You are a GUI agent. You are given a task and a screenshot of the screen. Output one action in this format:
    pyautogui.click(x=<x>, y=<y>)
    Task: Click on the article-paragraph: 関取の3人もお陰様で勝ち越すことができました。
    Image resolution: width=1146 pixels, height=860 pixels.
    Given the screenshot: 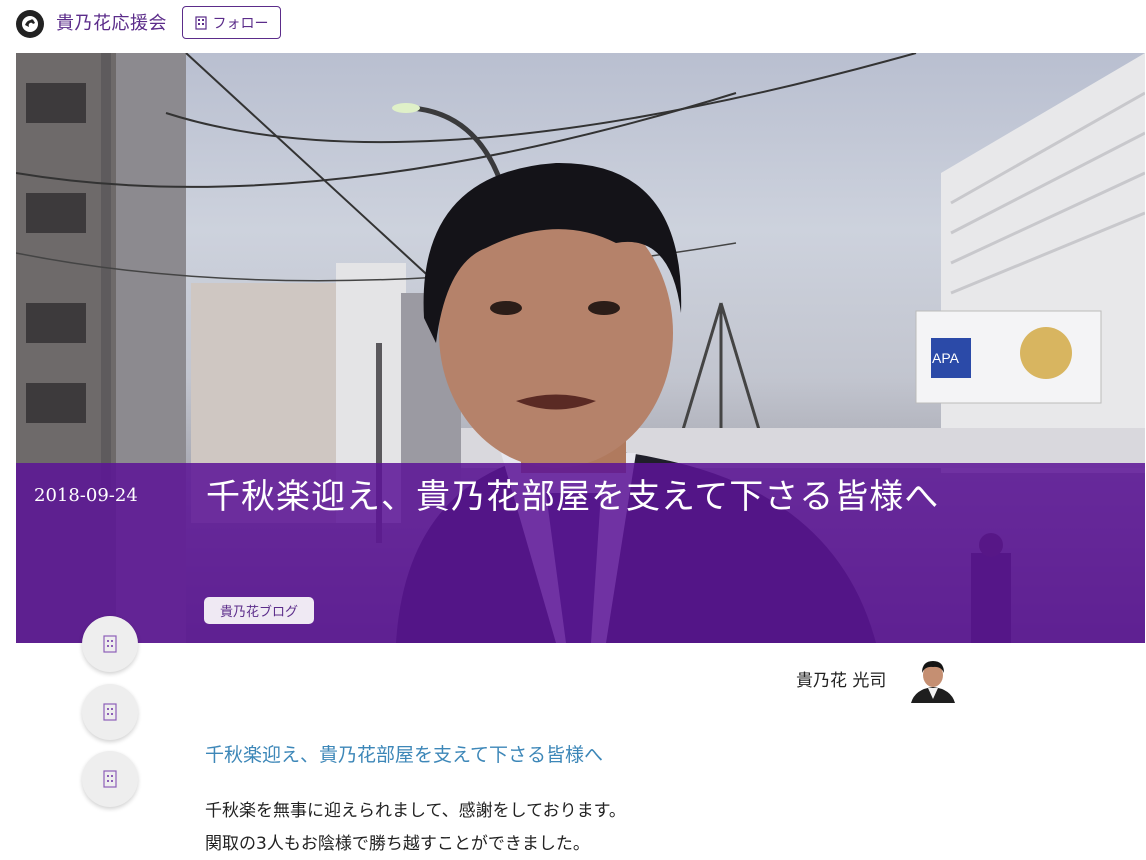 What is the action you would take?
    pyautogui.click(x=397, y=844)
    